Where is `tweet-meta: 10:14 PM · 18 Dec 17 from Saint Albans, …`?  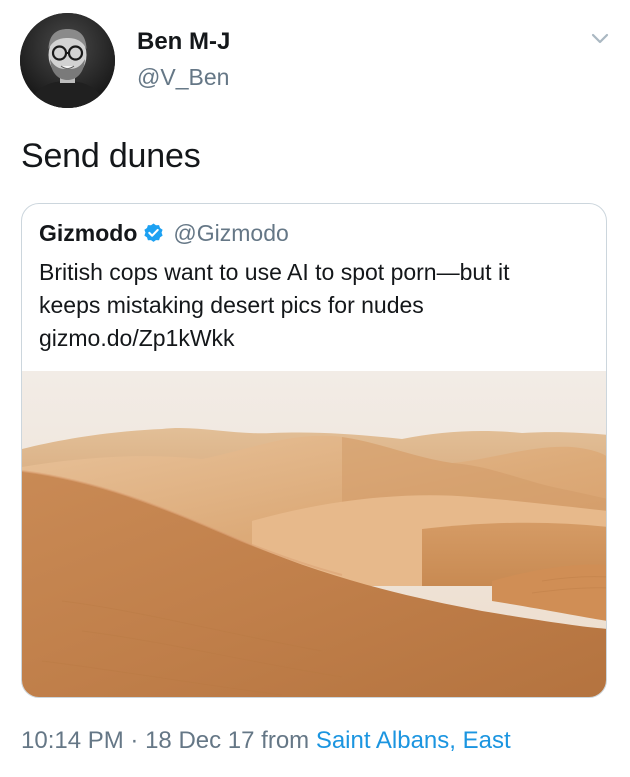
tweet-meta: 10:14 PM · 18 Dec 17 from Saint Albans, … is located at coordinates (266, 741).